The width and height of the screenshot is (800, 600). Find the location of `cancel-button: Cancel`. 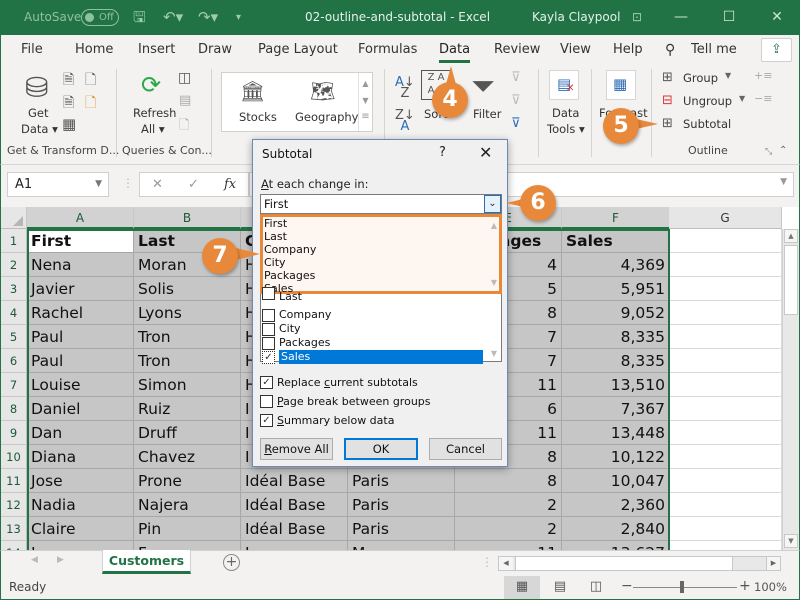

cancel-button: Cancel is located at coordinates (465, 449).